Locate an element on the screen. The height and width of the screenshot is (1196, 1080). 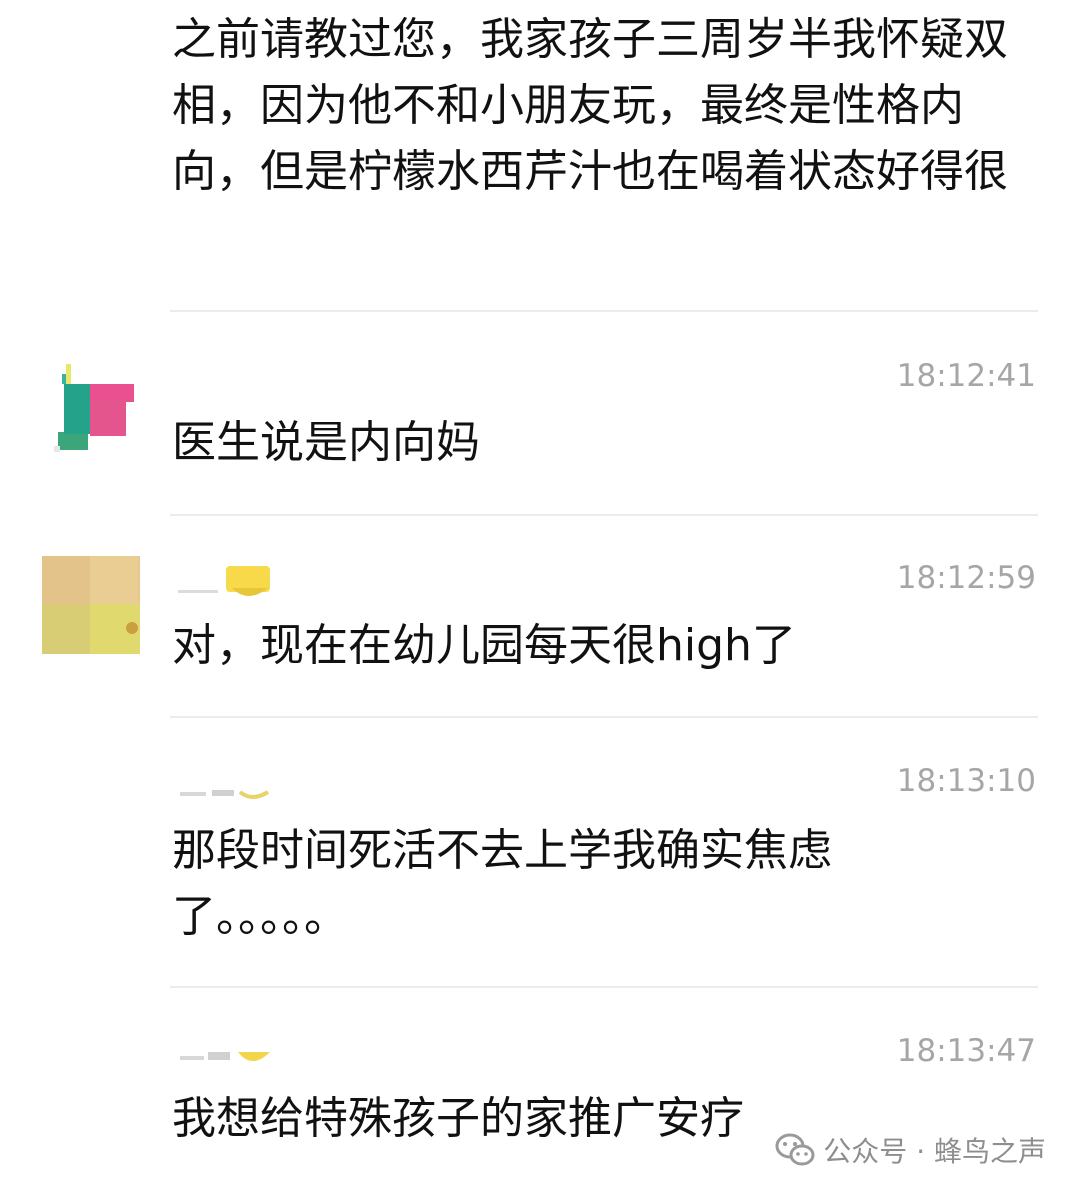
message-timestamp: 18:12:41 is located at coordinates (966, 376).